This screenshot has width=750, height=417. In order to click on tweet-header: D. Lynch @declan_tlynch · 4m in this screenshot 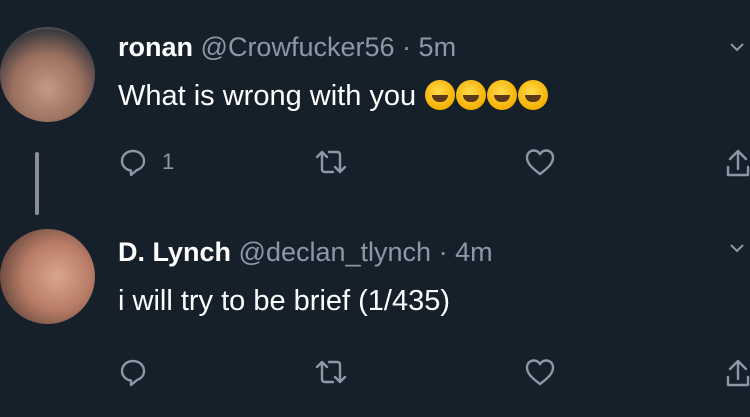, I will do `click(305, 252)`.